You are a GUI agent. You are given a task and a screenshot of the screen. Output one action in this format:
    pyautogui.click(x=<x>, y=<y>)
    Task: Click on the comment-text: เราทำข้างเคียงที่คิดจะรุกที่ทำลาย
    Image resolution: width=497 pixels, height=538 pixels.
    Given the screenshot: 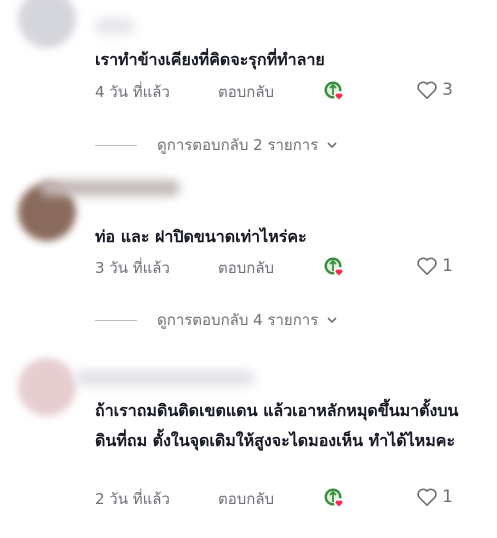 What is the action you would take?
    pyautogui.click(x=210, y=59)
    